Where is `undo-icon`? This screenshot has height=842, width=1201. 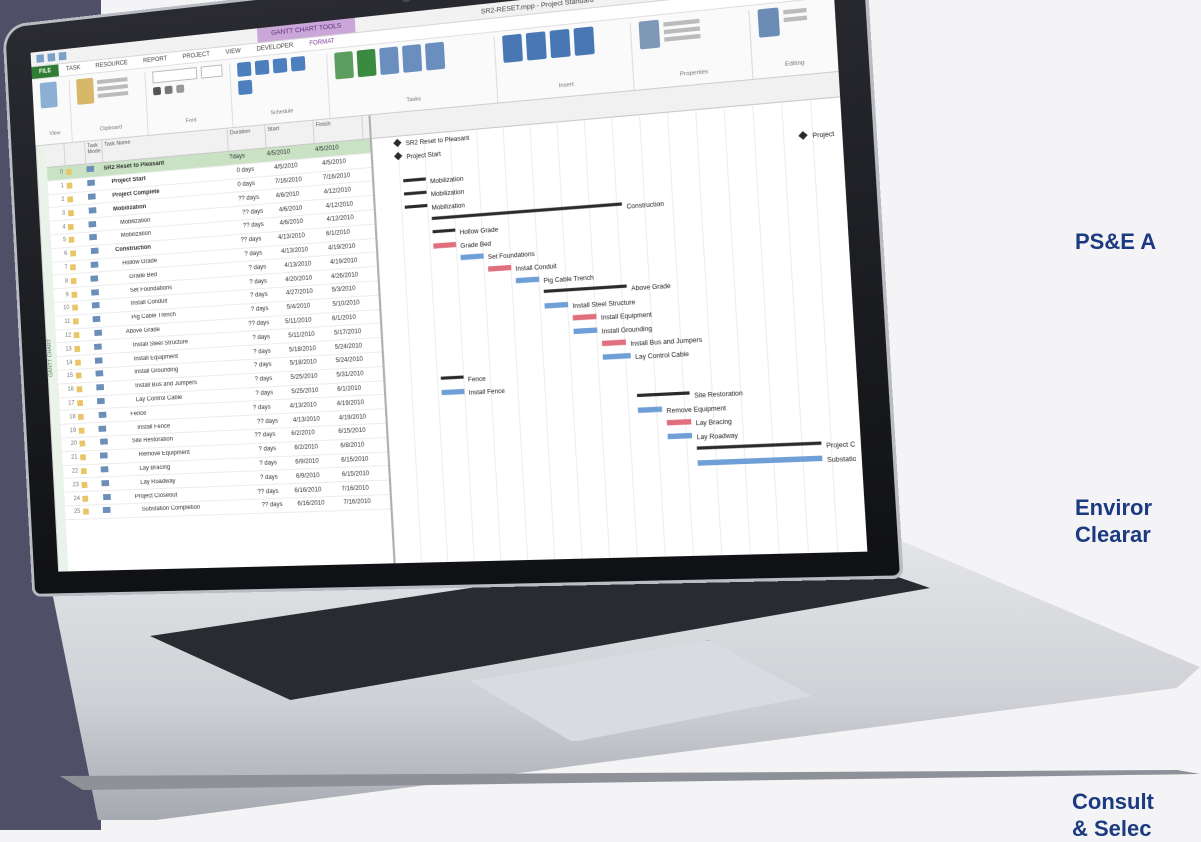 undo-icon is located at coordinates (51, 57).